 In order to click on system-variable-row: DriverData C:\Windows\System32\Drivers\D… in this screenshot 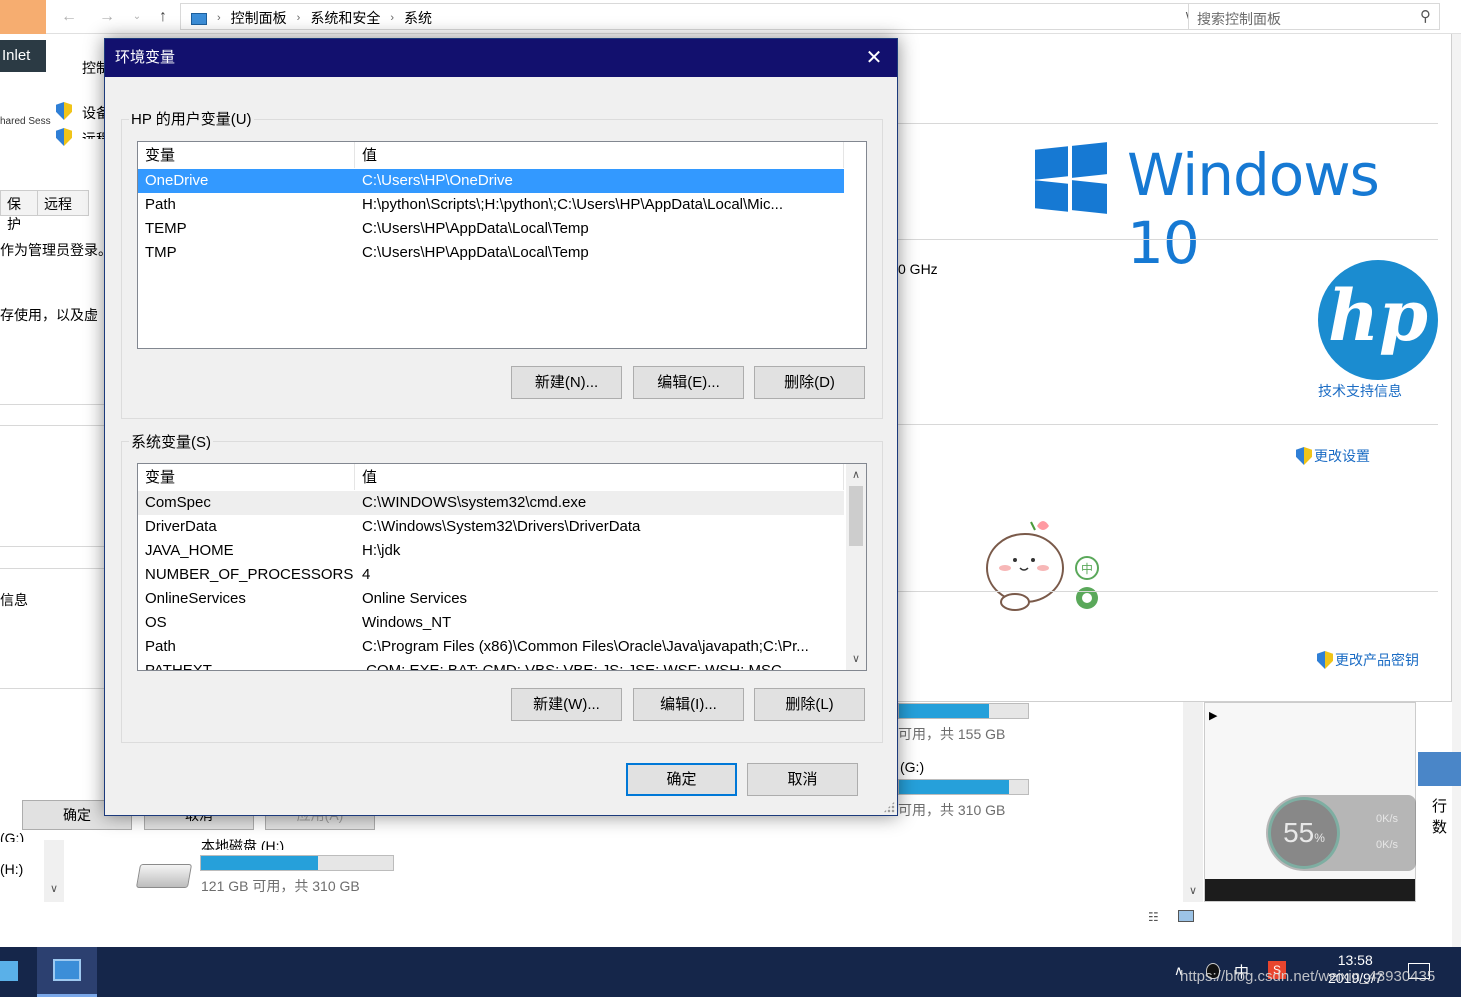, I will do `click(491, 527)`.